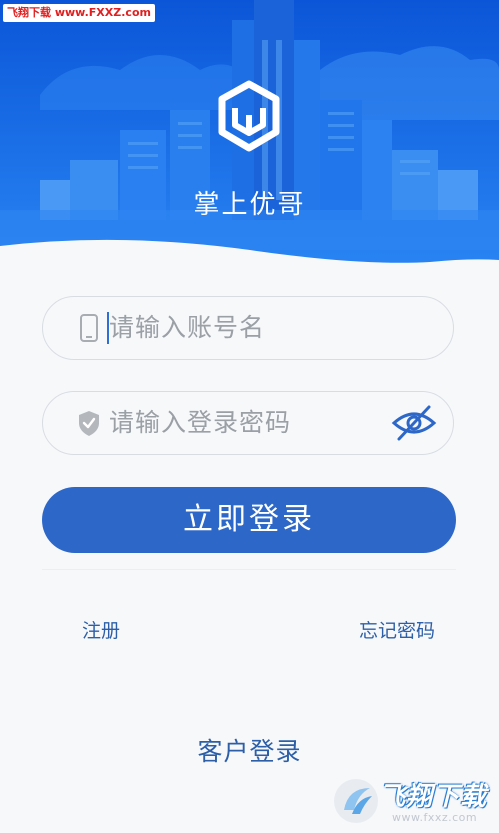  I want to click on account-input: 请输入账号名, so click(248, 328).